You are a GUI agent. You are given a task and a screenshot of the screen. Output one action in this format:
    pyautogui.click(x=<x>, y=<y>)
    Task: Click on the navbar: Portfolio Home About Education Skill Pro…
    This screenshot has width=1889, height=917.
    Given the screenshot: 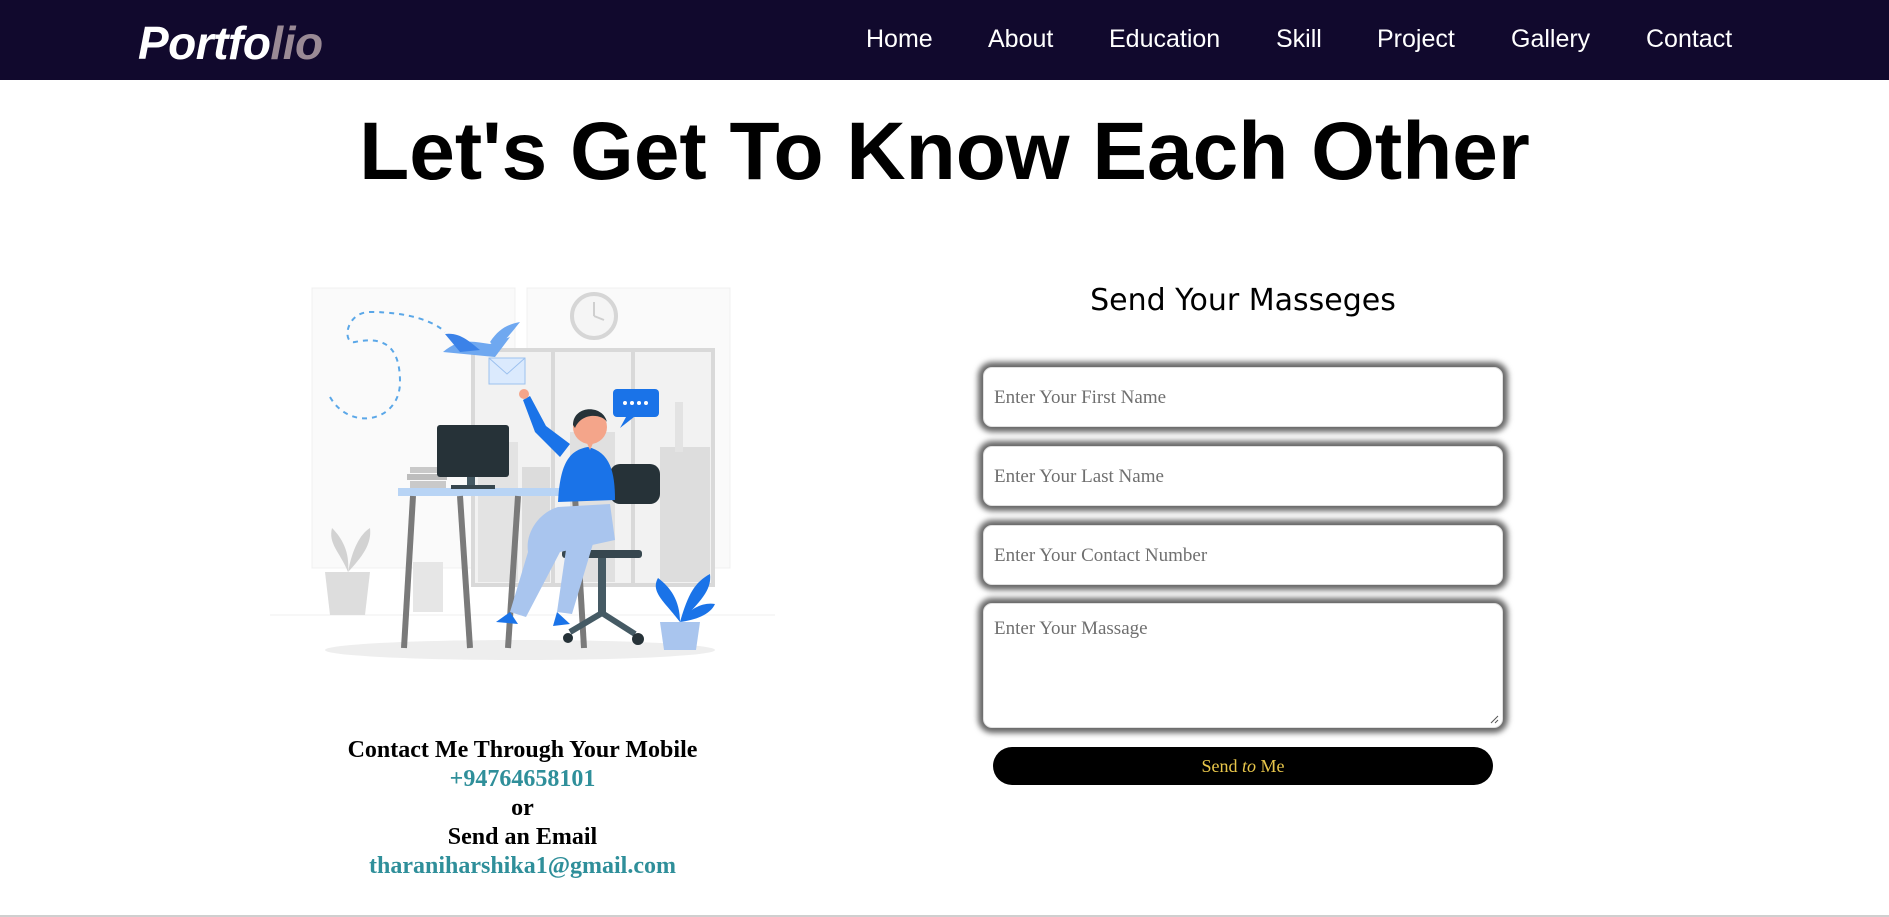 What is the action you would take?
    pyautogui.click(x=944, y=40)
    